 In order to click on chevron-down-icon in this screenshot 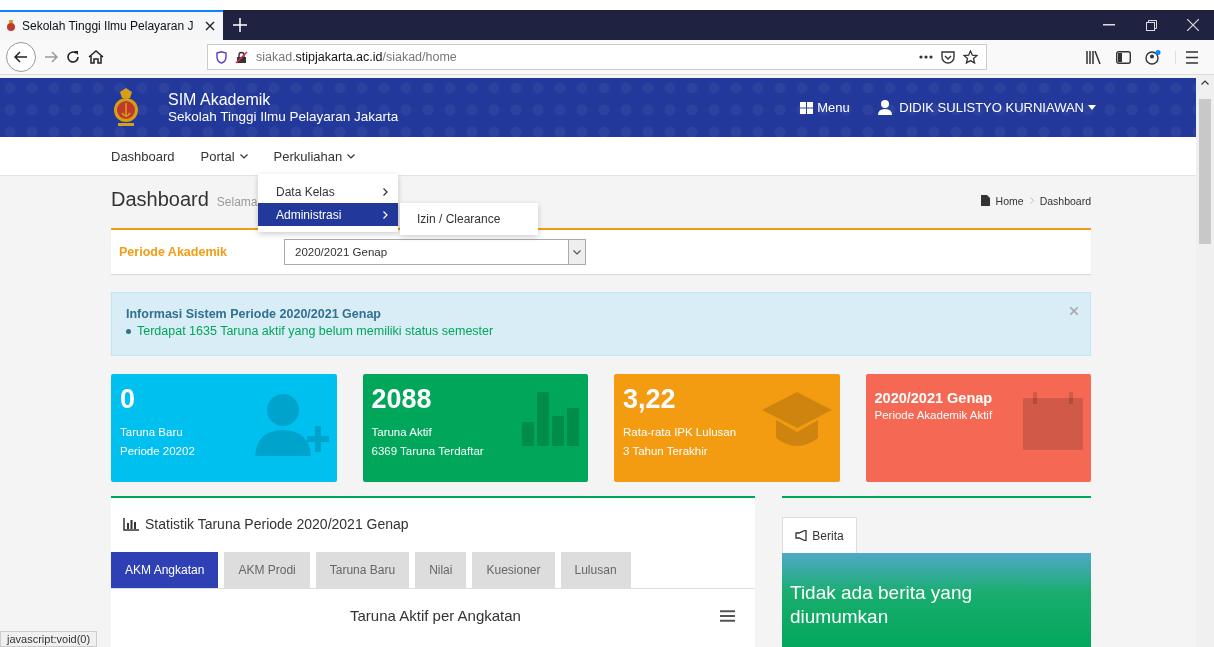, I will do `click(577, 252)`.